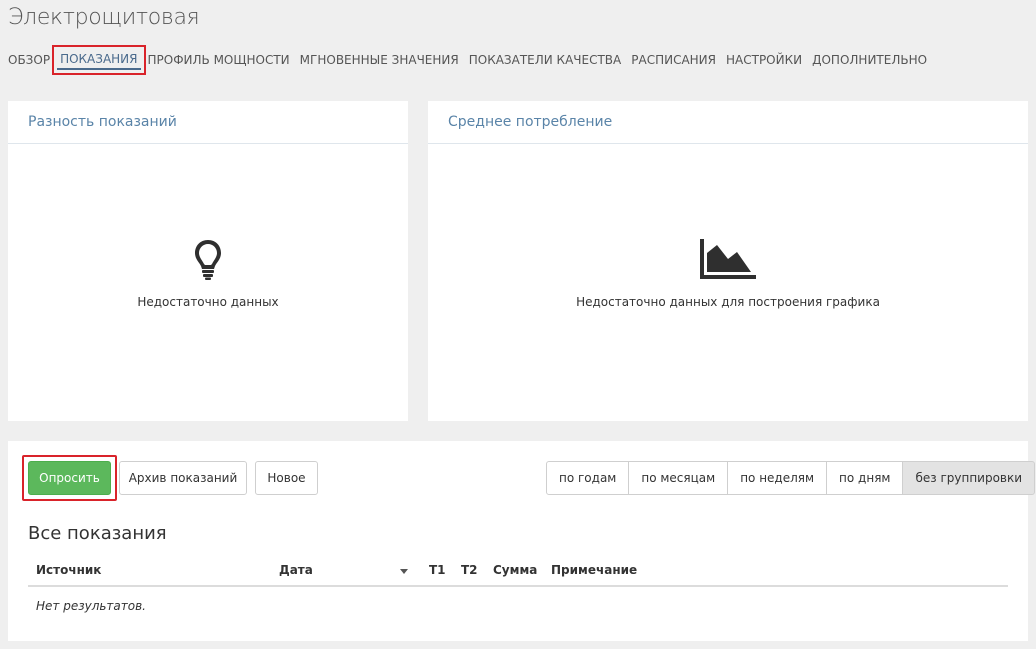  I want to click on poll-button: Опросить, so click(69, 478).